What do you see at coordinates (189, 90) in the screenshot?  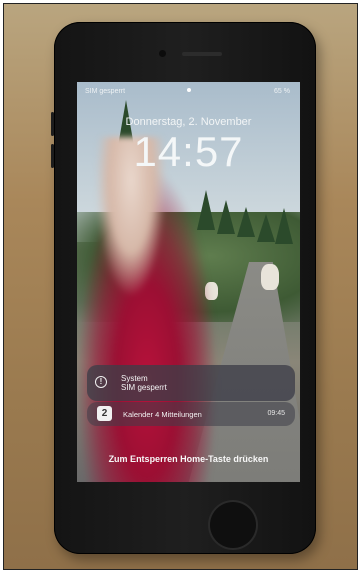 I see `status-indicator-dot` at bounding box center [189, 90].